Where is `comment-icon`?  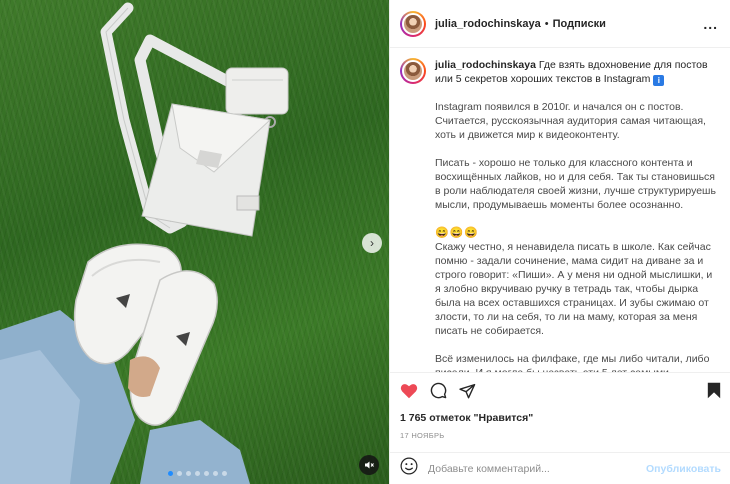
comment-icon is located at coordinates (438, 390).